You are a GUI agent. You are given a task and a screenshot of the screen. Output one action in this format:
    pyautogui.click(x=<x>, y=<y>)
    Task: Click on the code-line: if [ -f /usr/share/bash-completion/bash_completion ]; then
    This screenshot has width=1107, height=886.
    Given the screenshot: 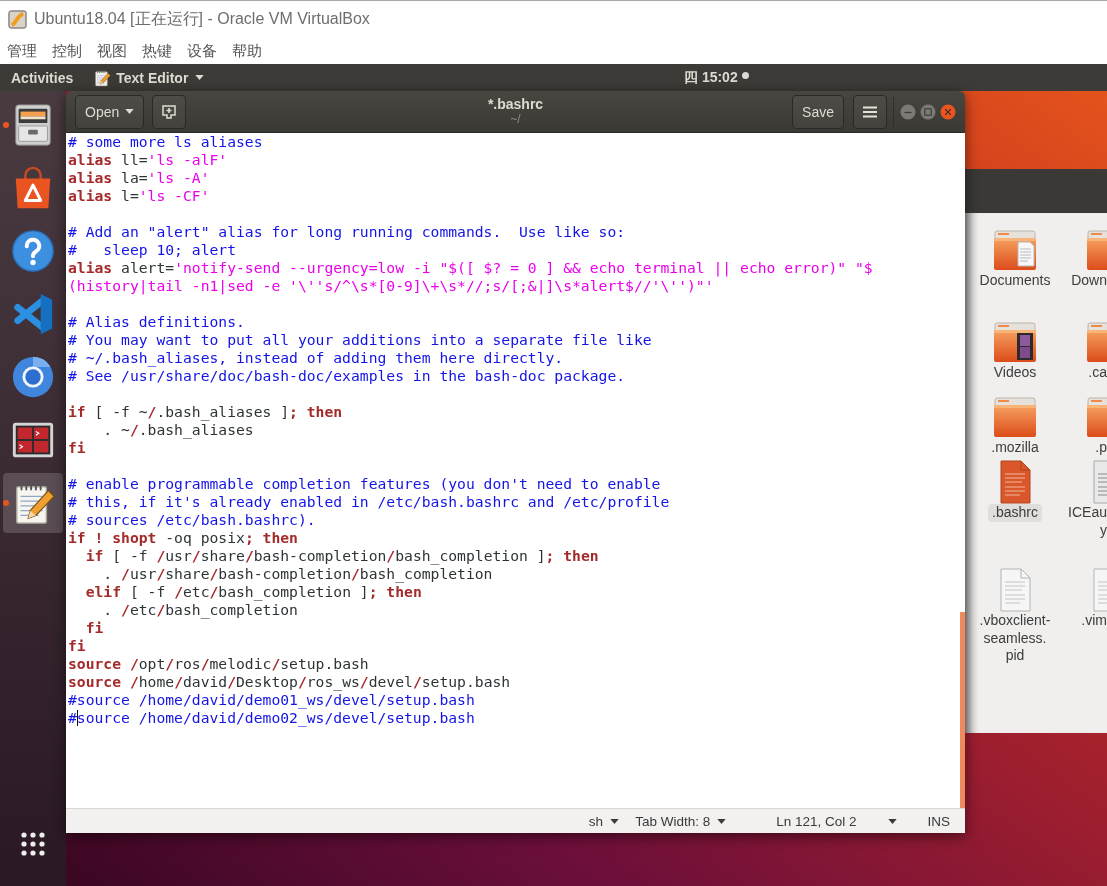 What is the action you would take?
    pyautogui.click(x=342, y=556)
    